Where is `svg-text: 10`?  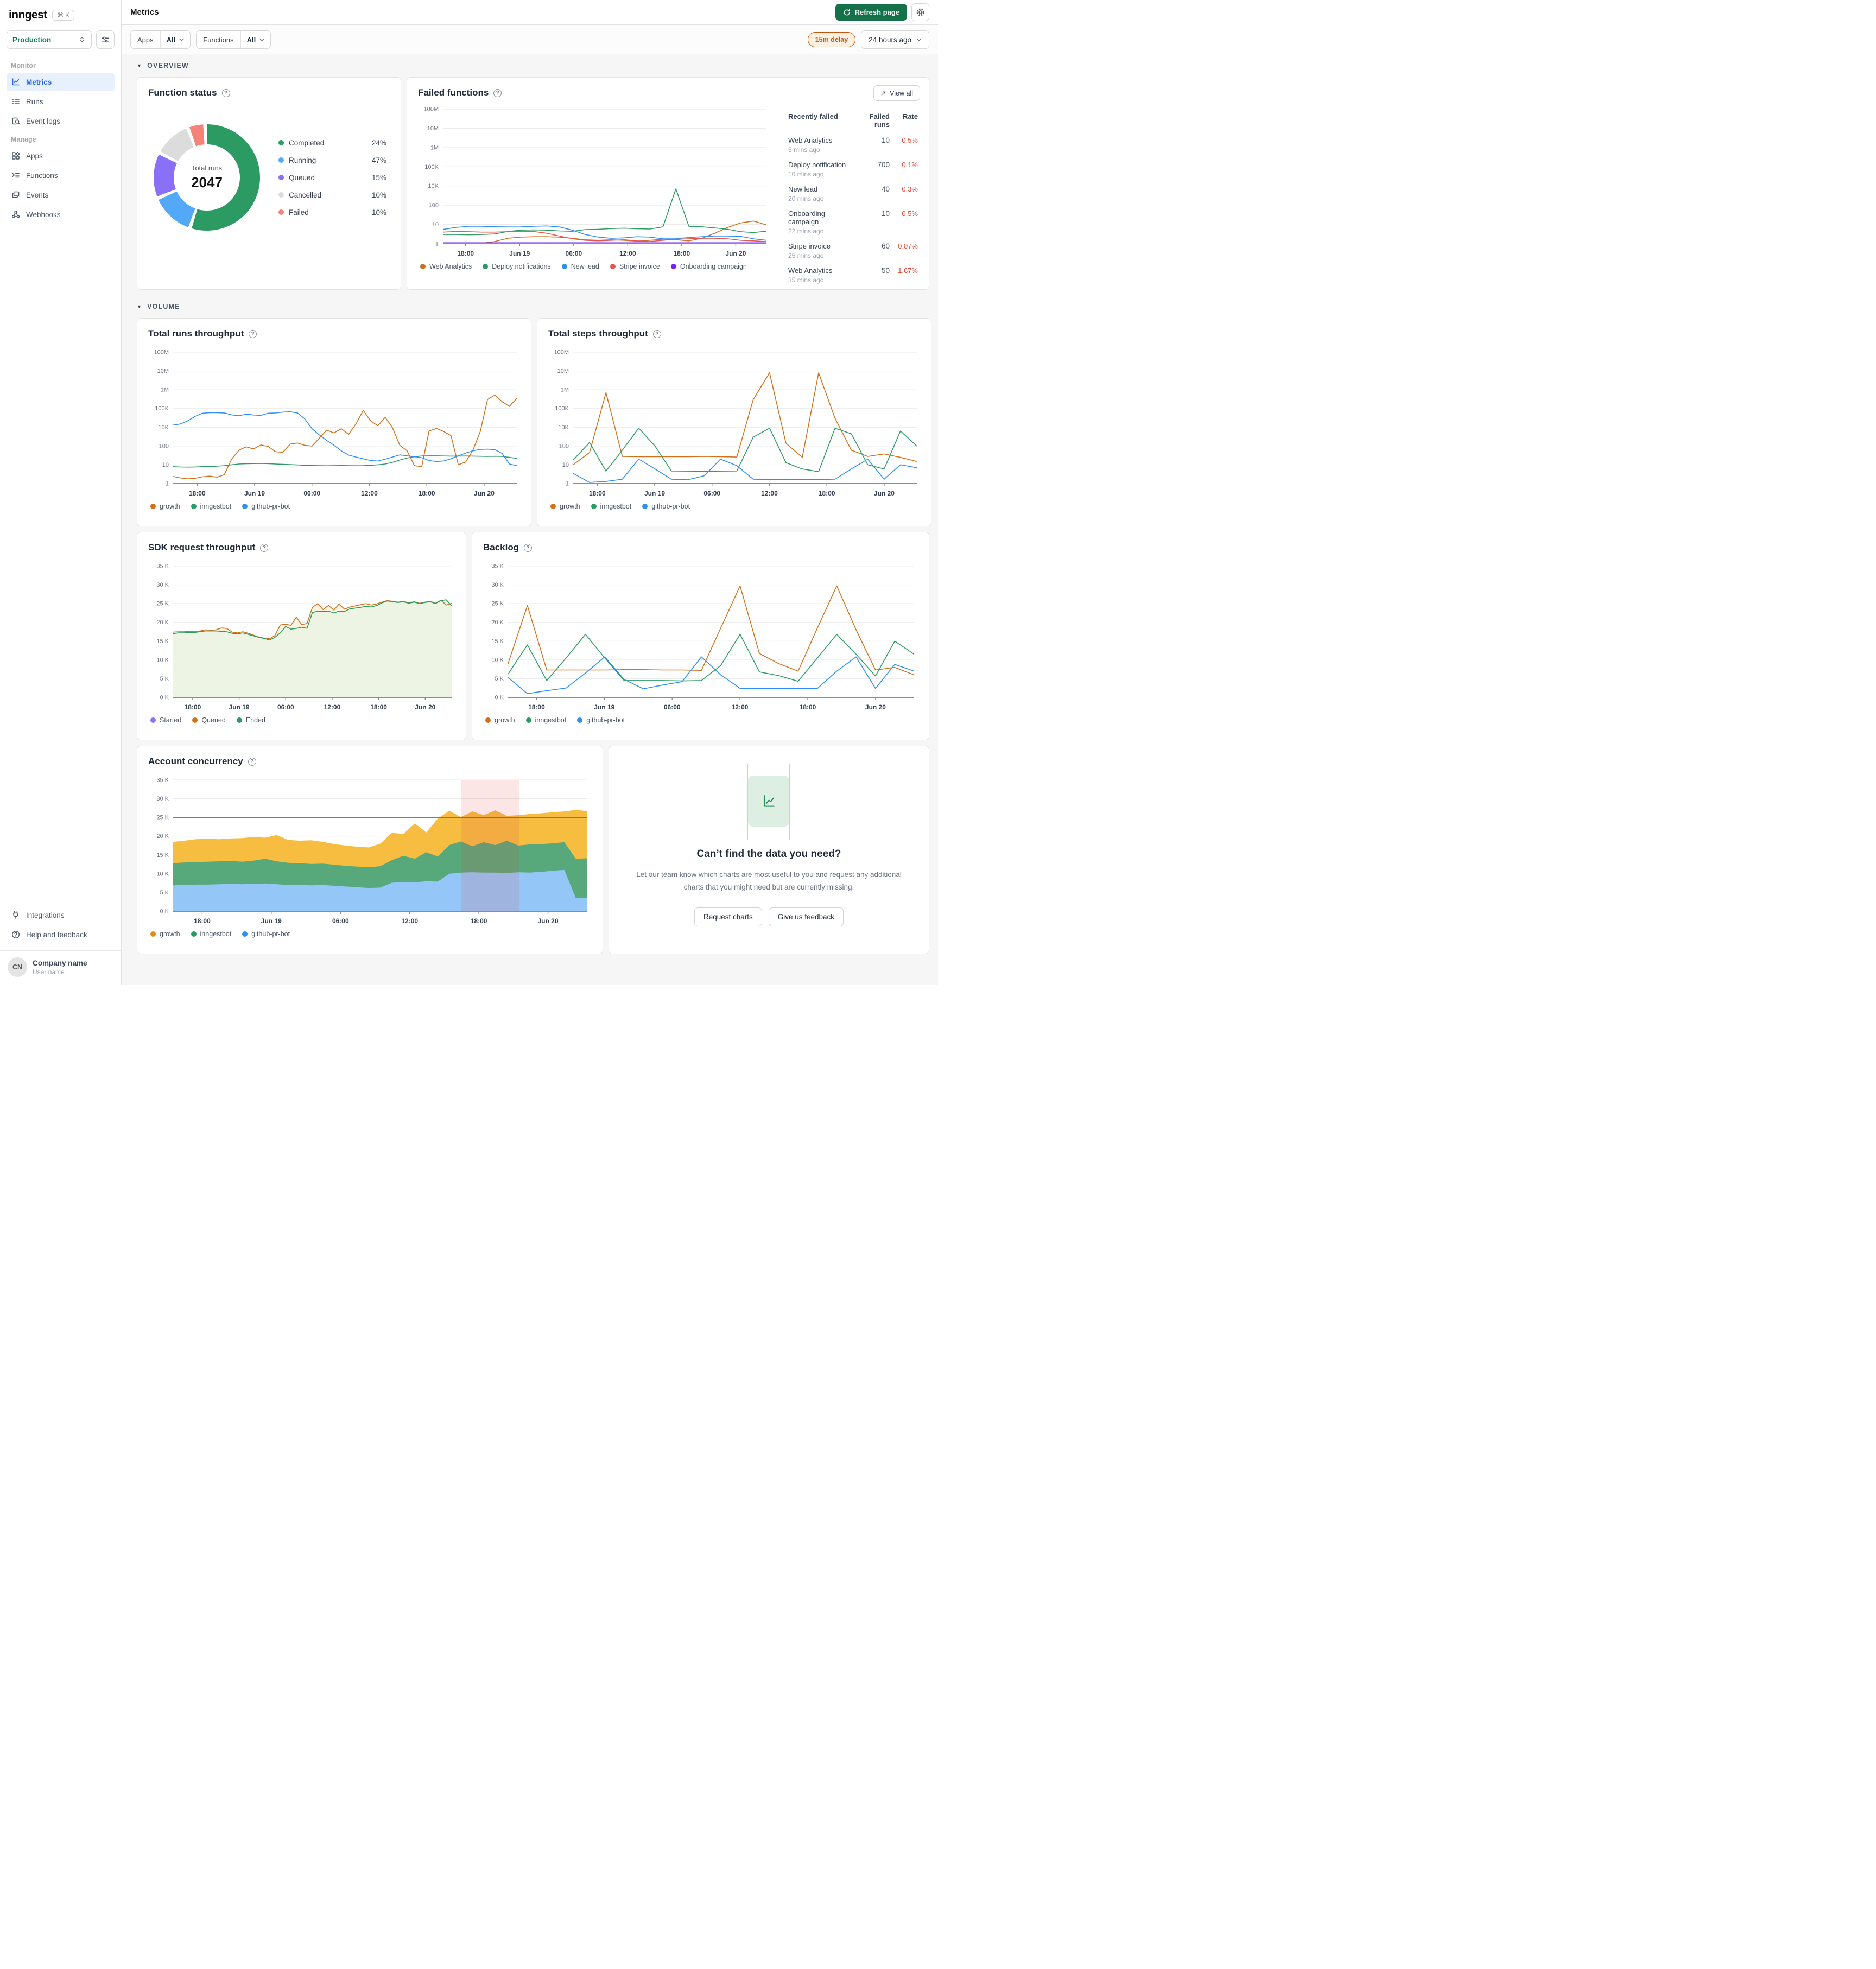 svg-text: 10 is located at coordinates (165, 465).